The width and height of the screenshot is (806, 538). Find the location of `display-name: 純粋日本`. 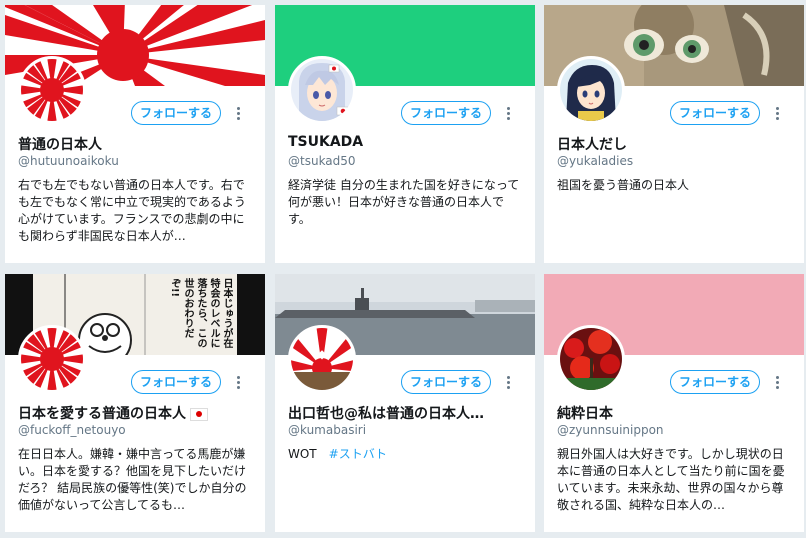

display-name: 純粋日本 is located at coordinates (676, 413).